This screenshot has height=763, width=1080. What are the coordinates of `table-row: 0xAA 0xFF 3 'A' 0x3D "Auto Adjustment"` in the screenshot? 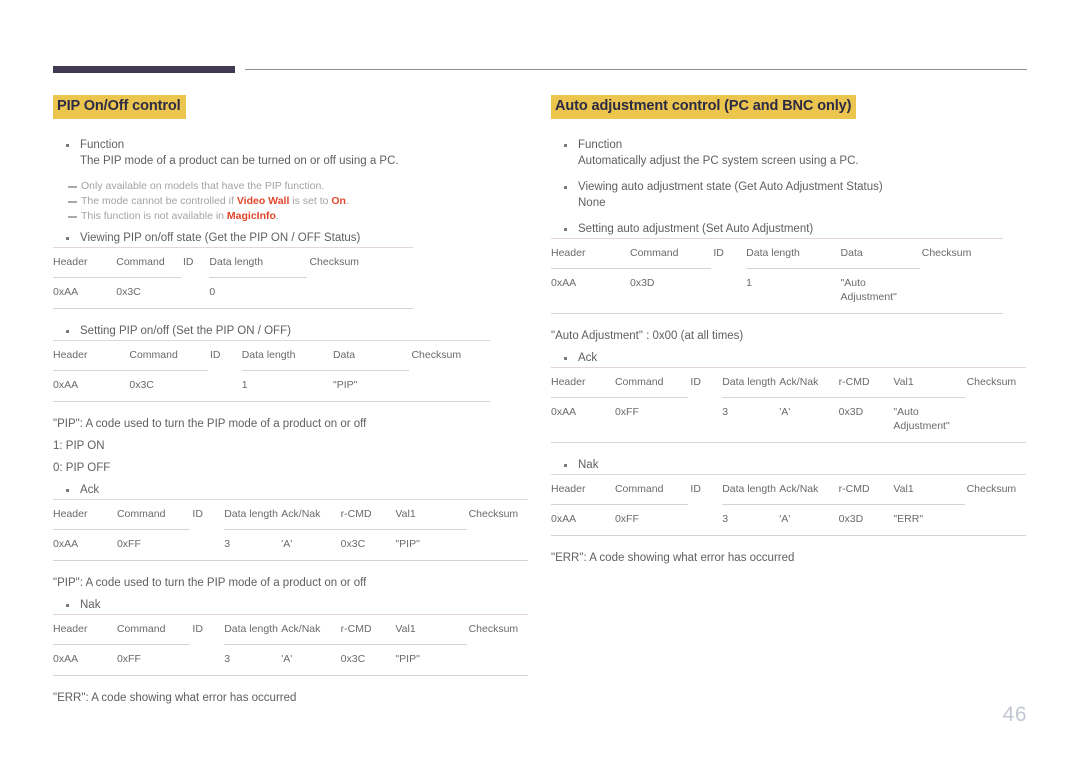 It's located at (789, 419).